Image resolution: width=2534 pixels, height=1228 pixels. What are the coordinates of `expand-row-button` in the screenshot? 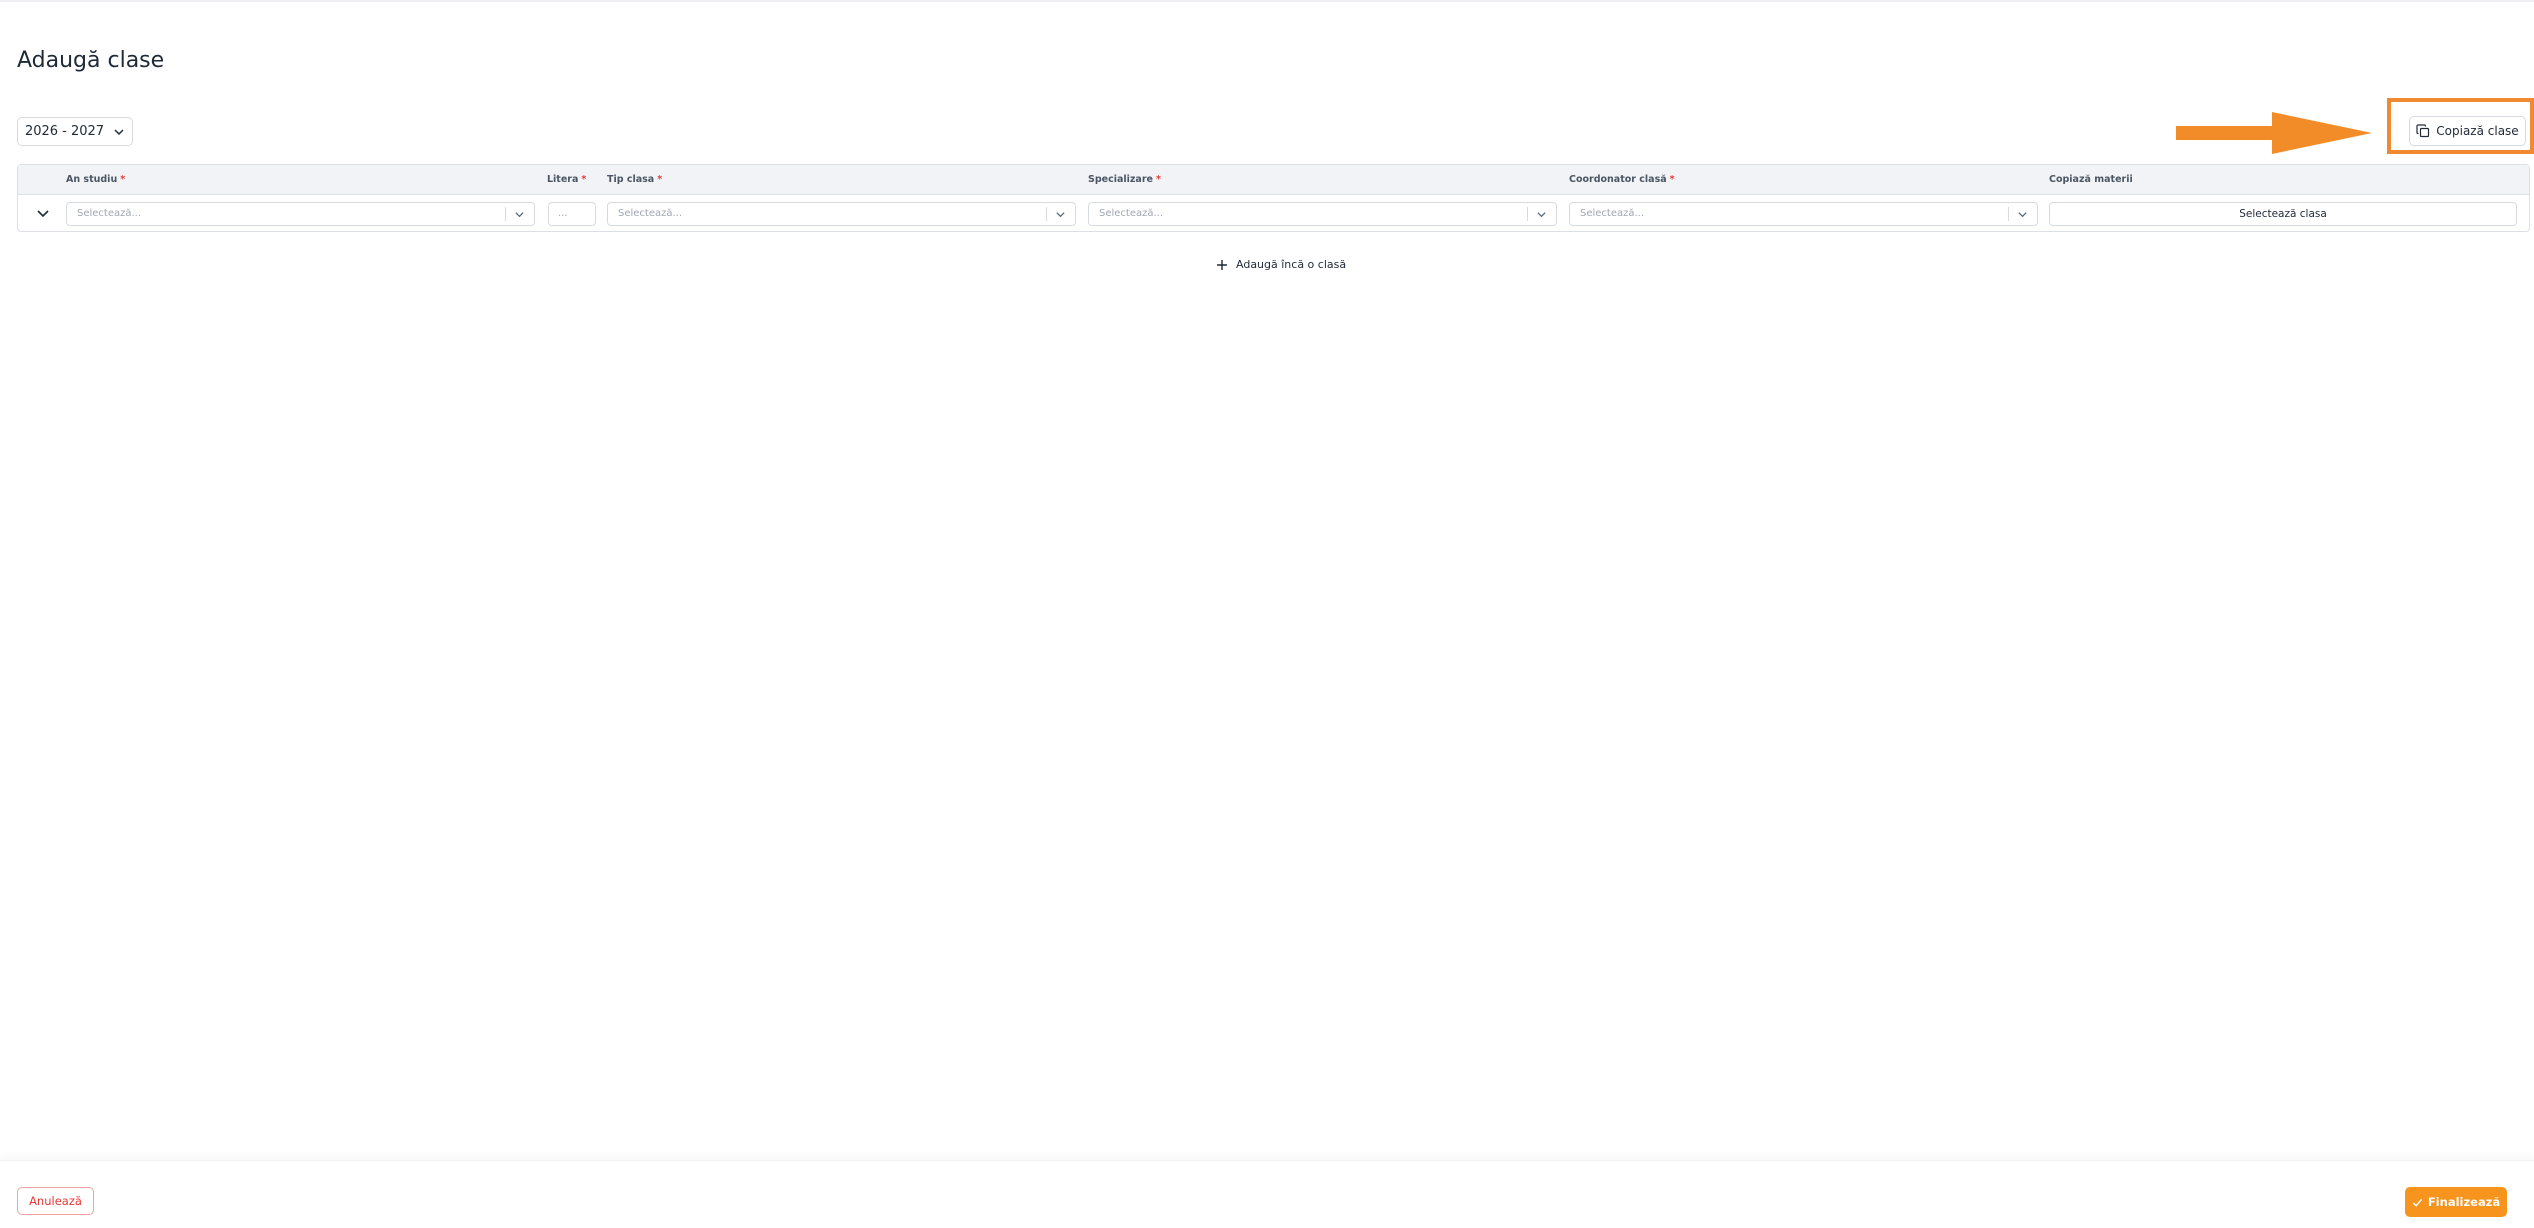 It's located at (43, 213).